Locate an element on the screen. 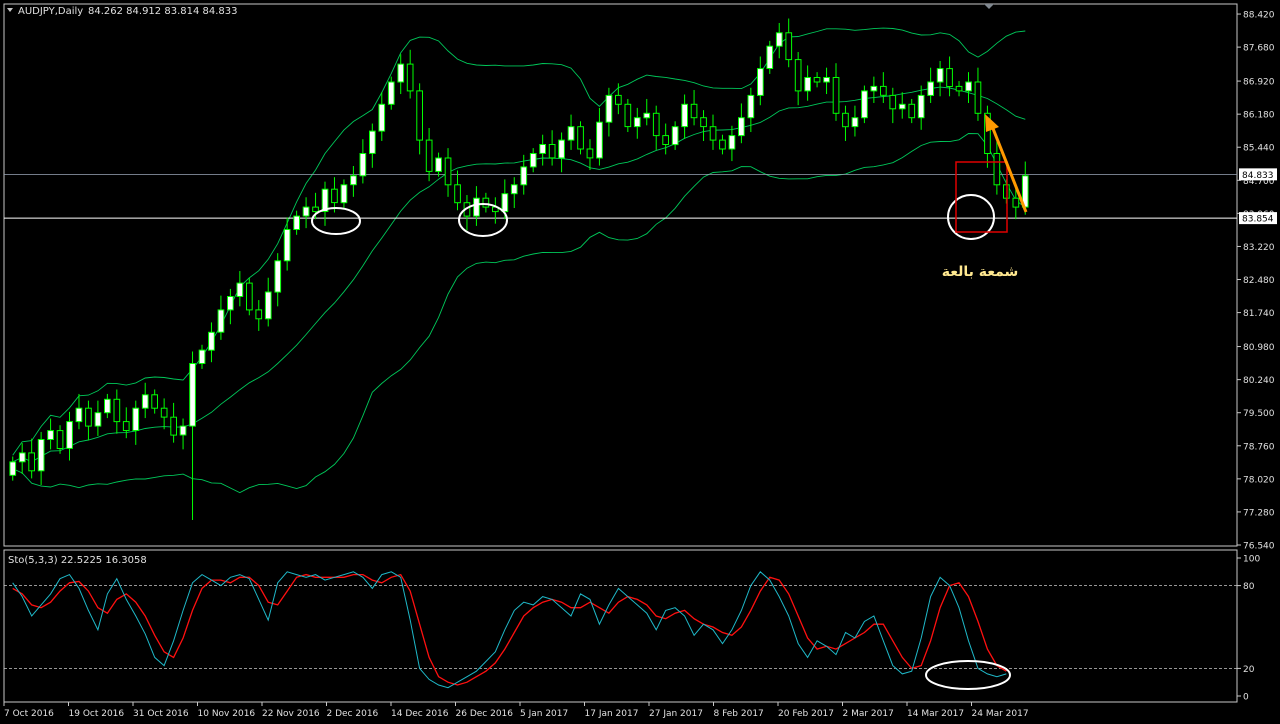  price-axis-tick-label: 83.220 is located at coordinates (1259, 248).